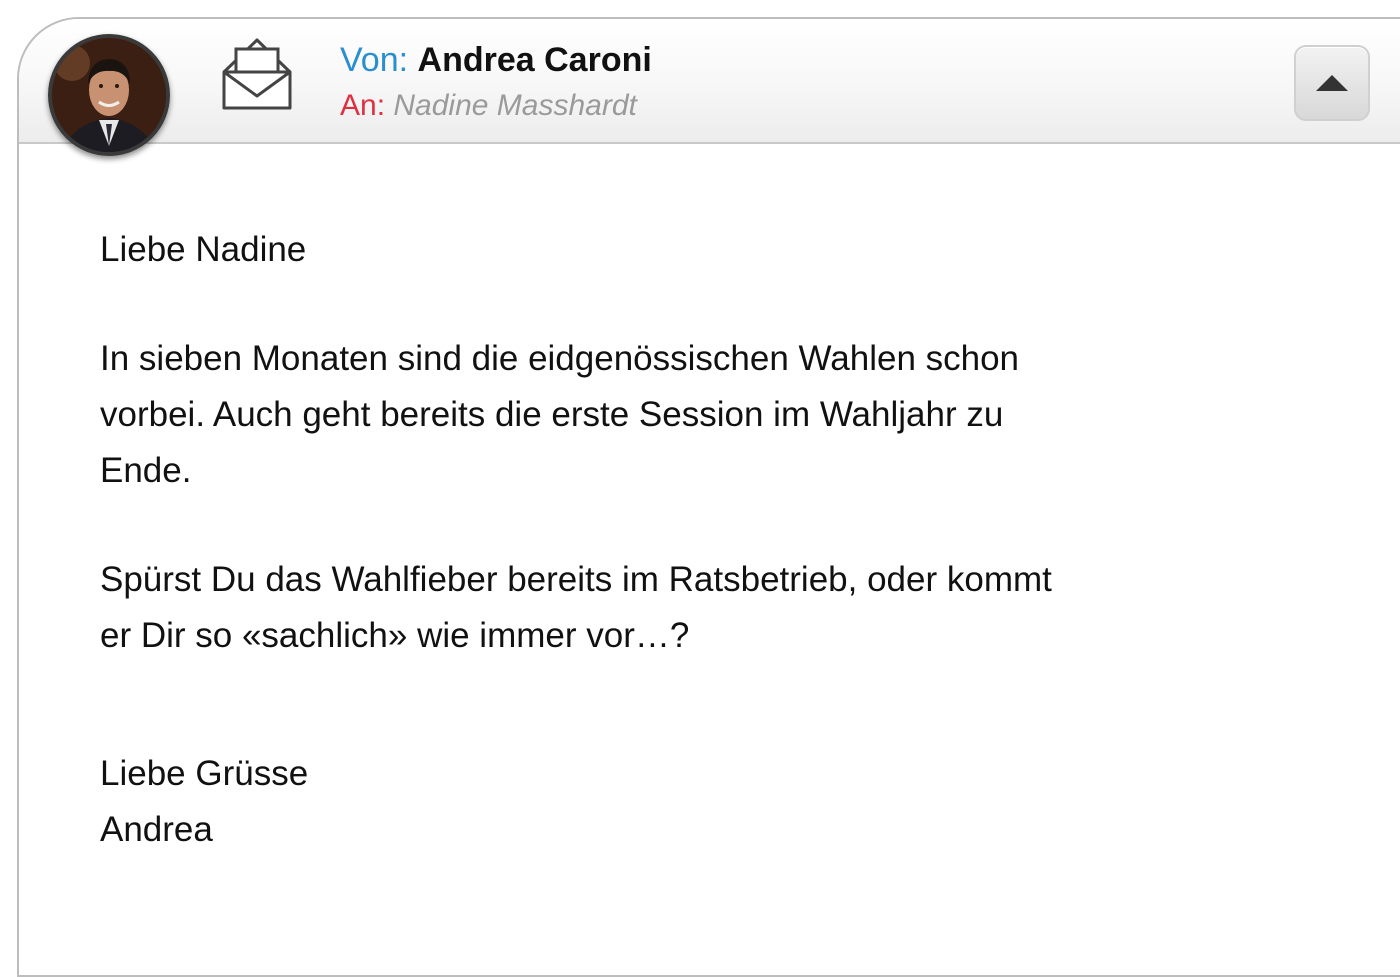  I want to click on paragraph-1-line-3: Ende., so click(146, 470).